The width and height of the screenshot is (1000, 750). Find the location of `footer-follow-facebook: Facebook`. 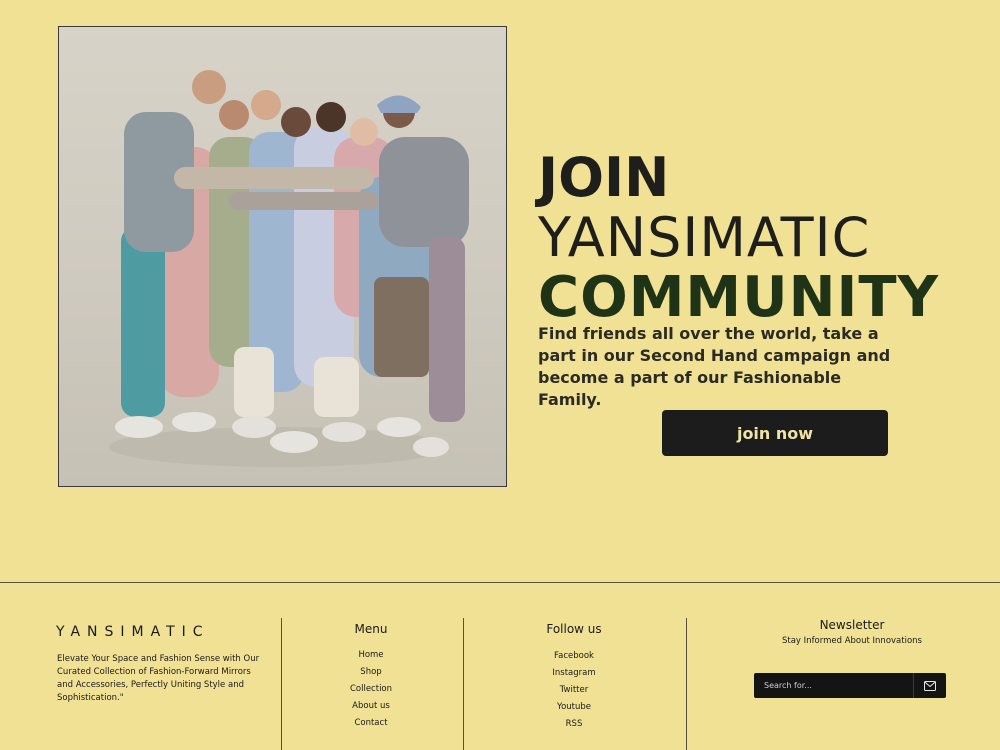

footer-follow-facebook: Facebook is located at coordinates (574, 656).